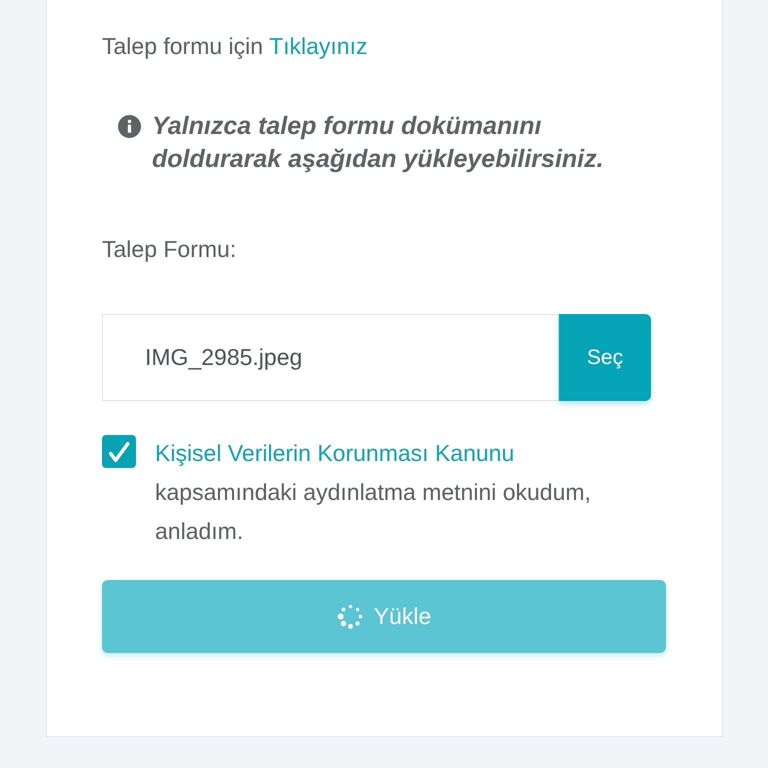 The image size is (768, 768). What do you see at coordinates (235, 46) in the screenshot?
I see `intro-text: Talep formu için Tıklayınız` at bounding box center [235, 46].